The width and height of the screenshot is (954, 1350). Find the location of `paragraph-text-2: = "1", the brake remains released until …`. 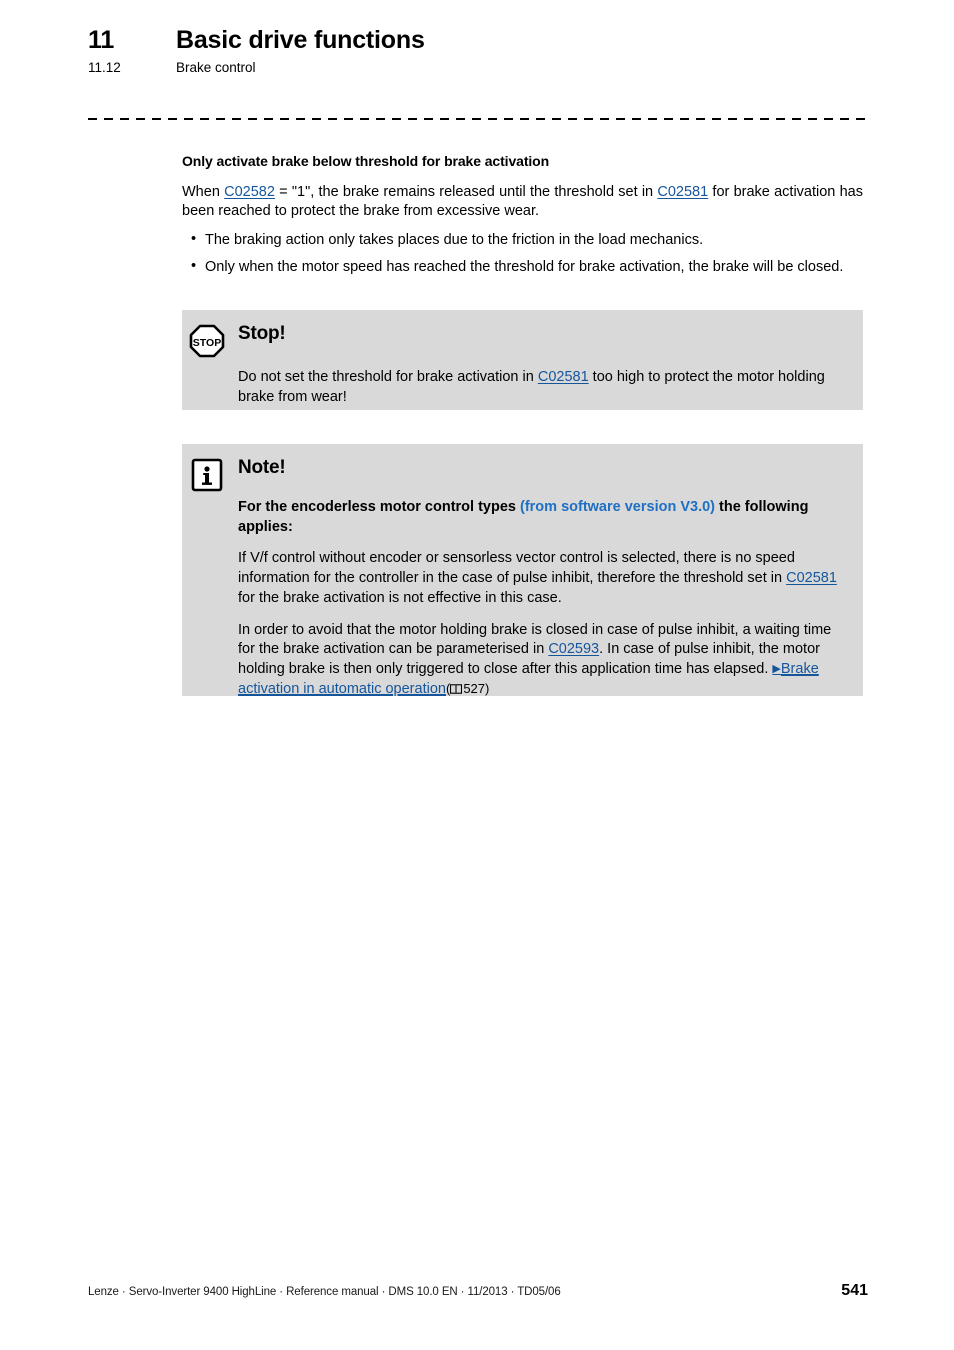

paragraph-text-2: = "1", the brake remains released until … is located at coordinates (466, 191).